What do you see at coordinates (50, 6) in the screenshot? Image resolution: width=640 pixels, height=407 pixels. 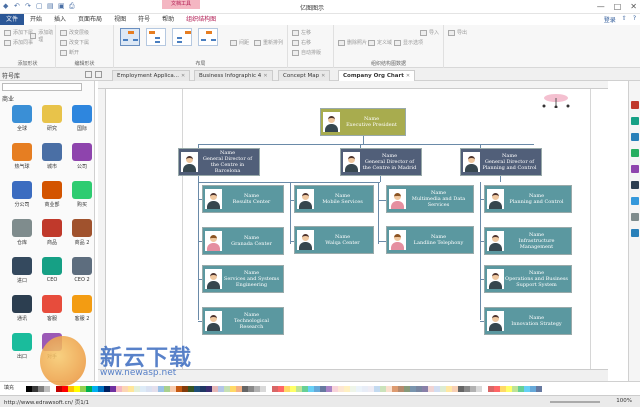 I see `open-icon: ▤` at bounding box center [50, 6].